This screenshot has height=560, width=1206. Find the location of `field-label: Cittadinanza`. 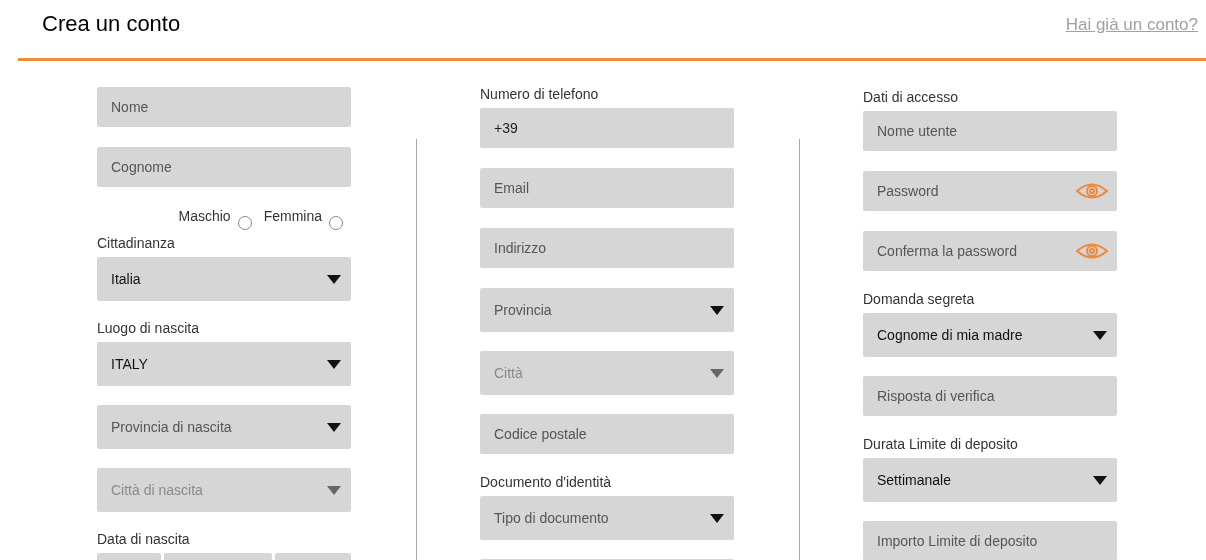

field-label: Cittadinanza is located at coordinates (136, 243).